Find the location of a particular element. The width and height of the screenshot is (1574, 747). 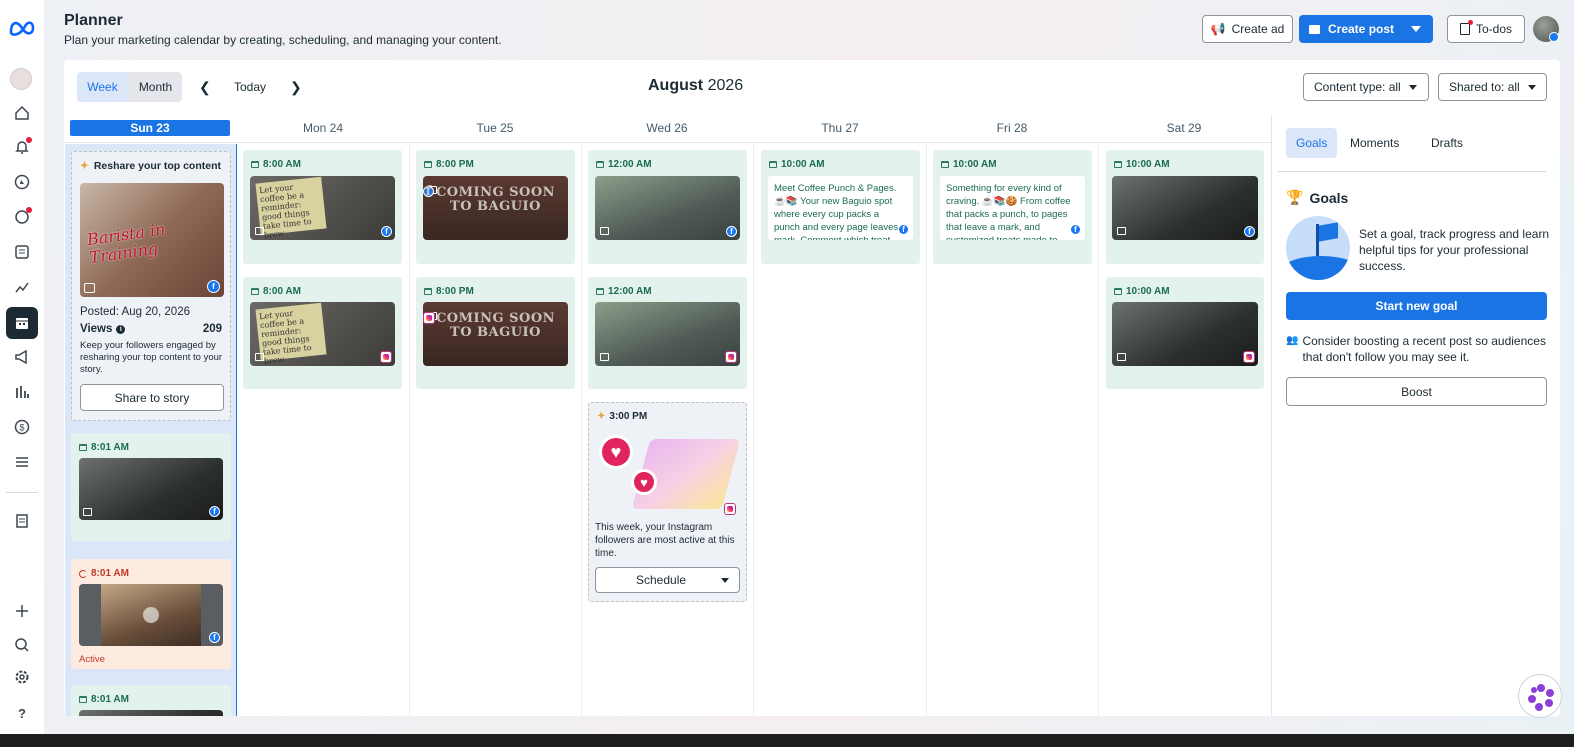

schedule-button: Schedule is located at coordinates (667, 580).